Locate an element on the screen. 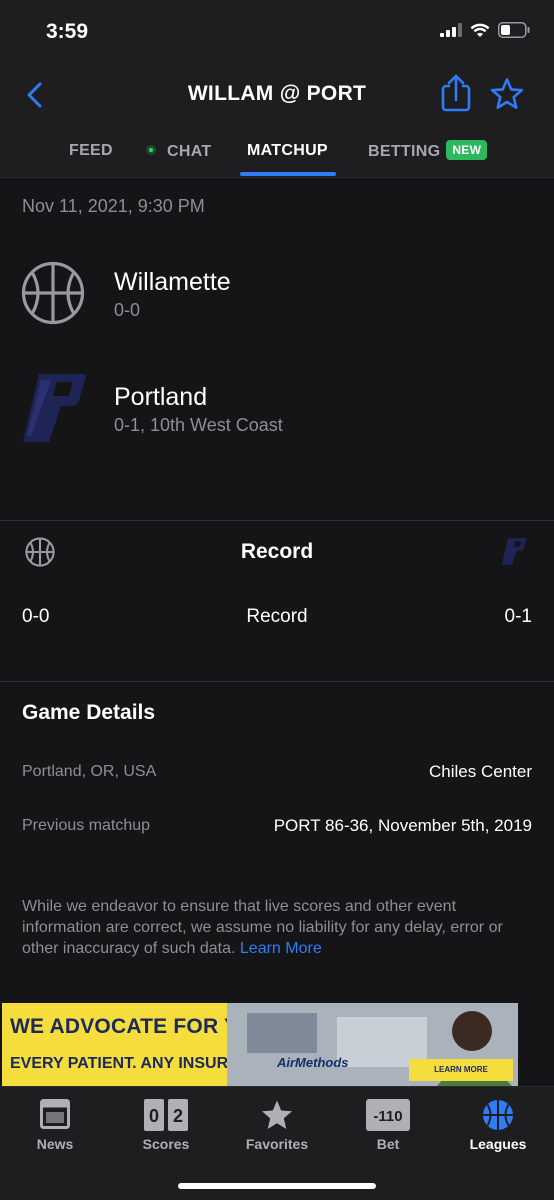 The image size is (554, 1200). nav-favorites: Favorites is located at coordinates (277, 1122).